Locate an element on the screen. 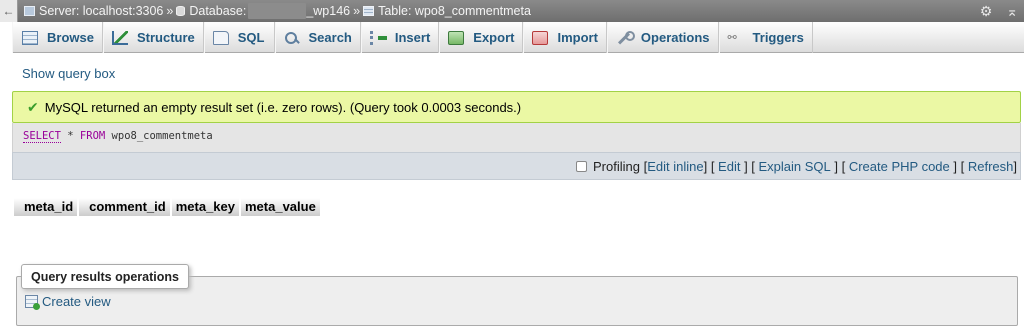 This screenshot has width=1024, height=333. table-label: Table: wpo8_commentmeta is located at coordinates (454, 11).